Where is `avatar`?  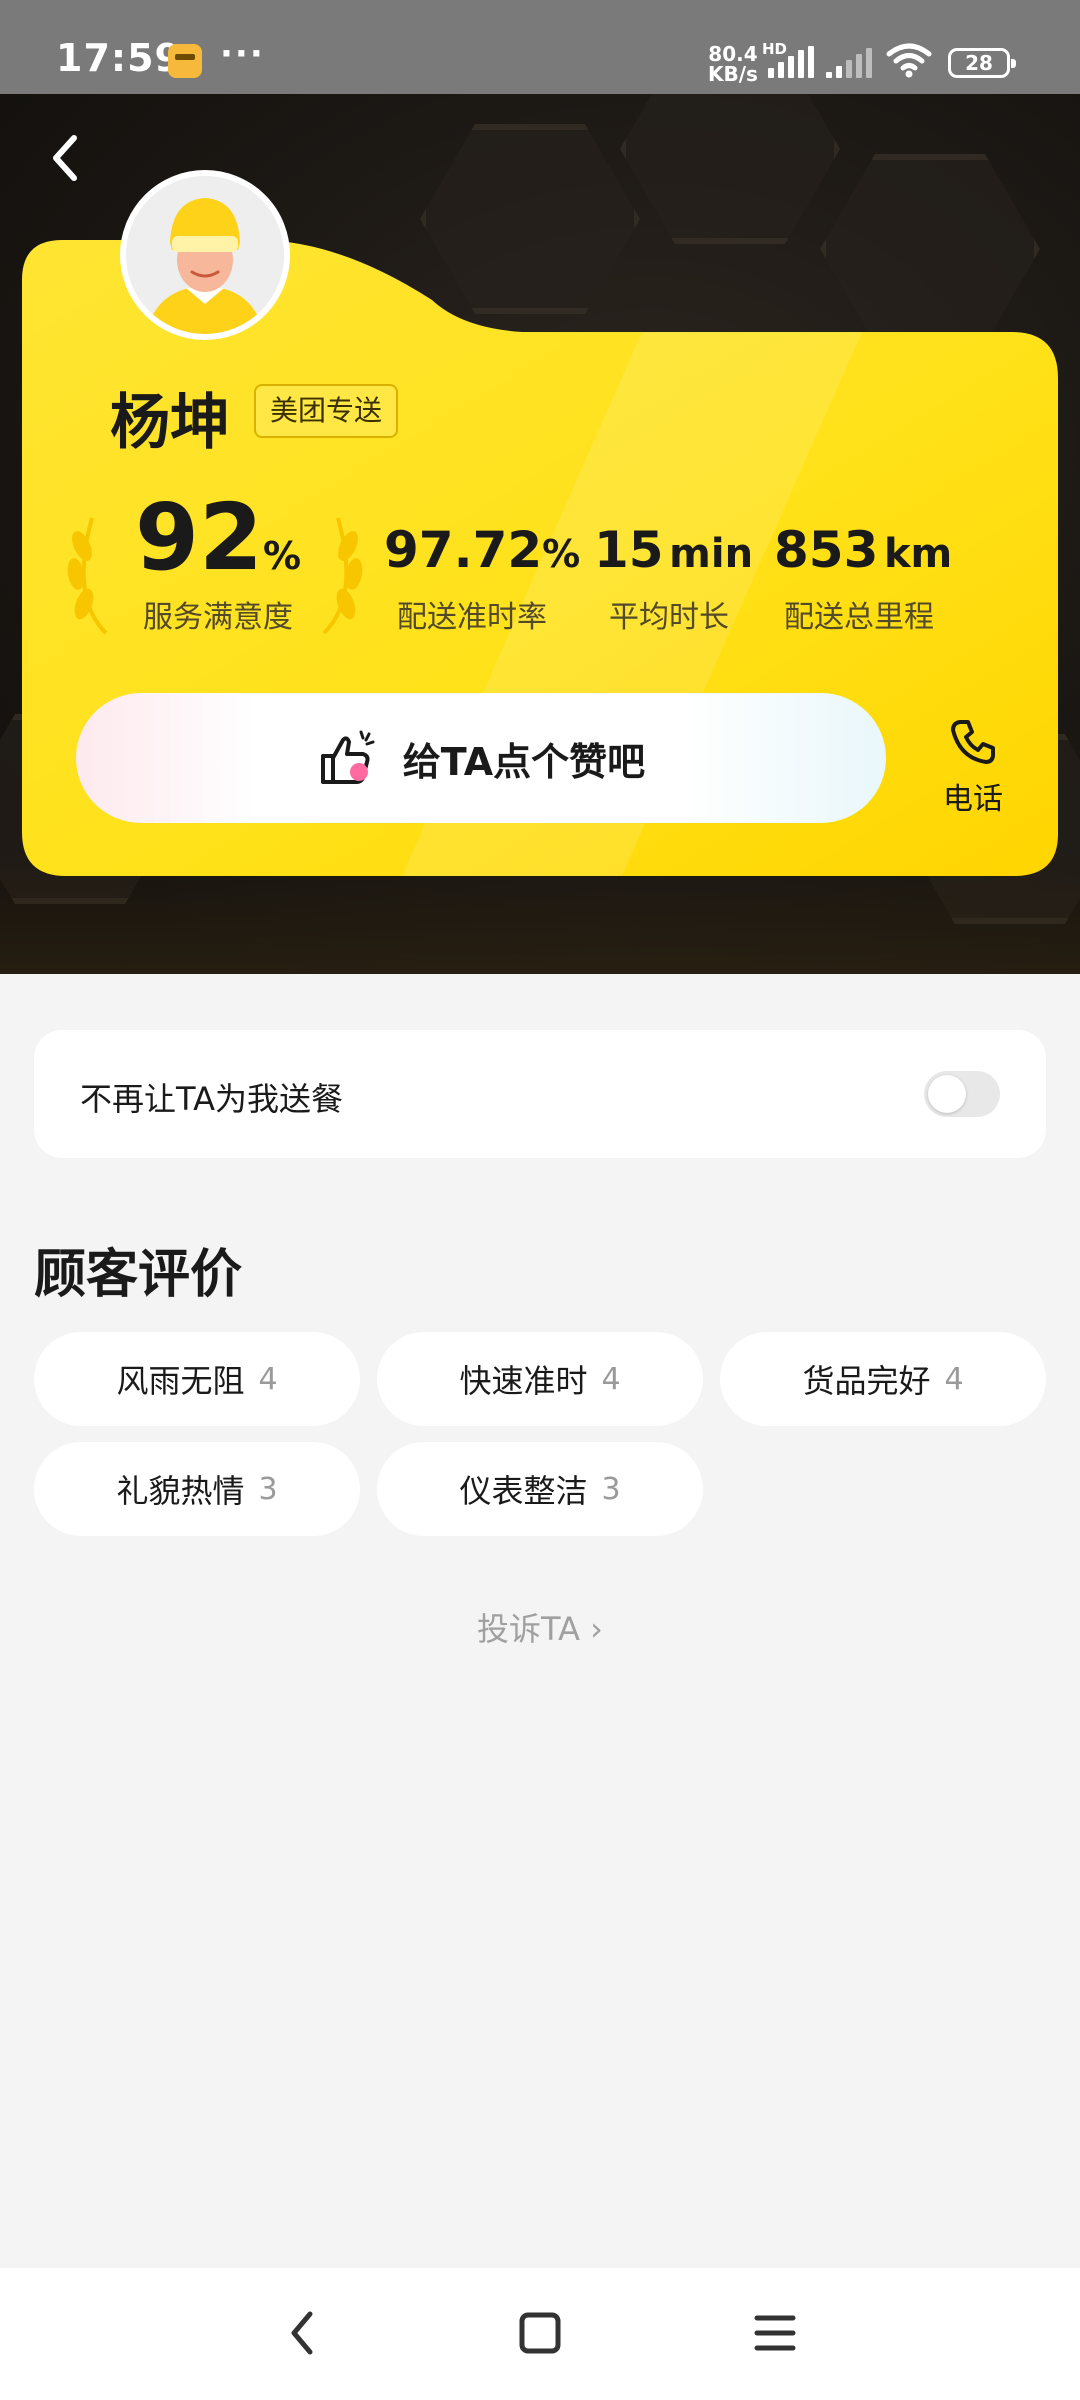 avatar is located at coordinates (205, 255).